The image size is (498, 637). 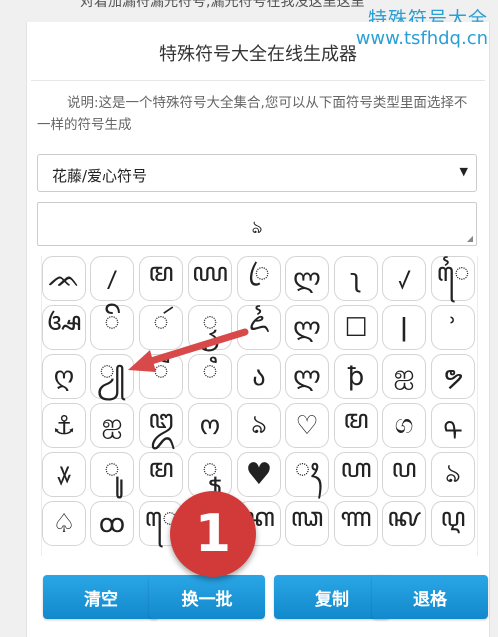 What do you see at coordinates (213, 534) in the screenshot?
I see `step-number-badge: 1` at bounding box center [213, 534].